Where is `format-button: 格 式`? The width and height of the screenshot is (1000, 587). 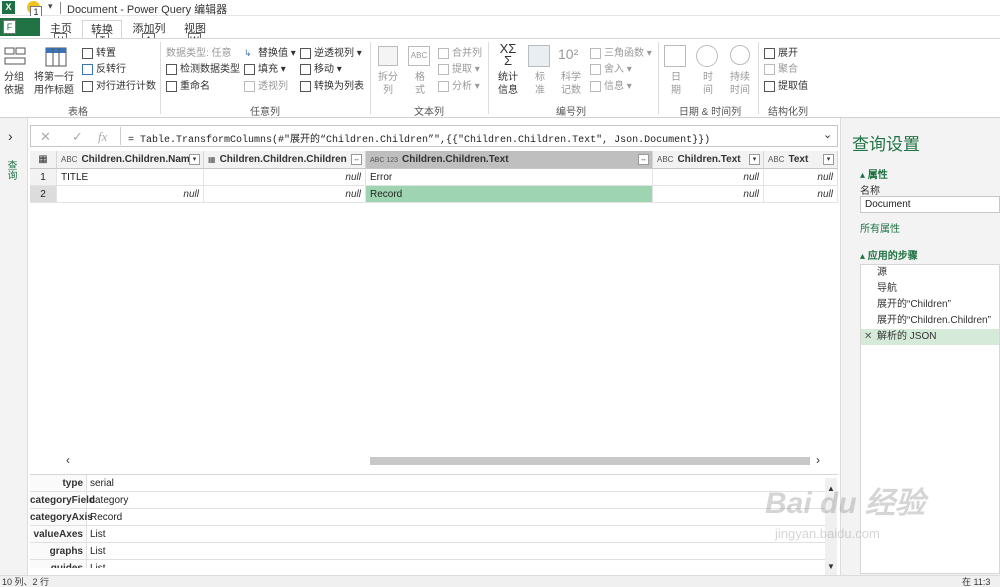
format-button: 格 式 is located at coordinates (420, 84).